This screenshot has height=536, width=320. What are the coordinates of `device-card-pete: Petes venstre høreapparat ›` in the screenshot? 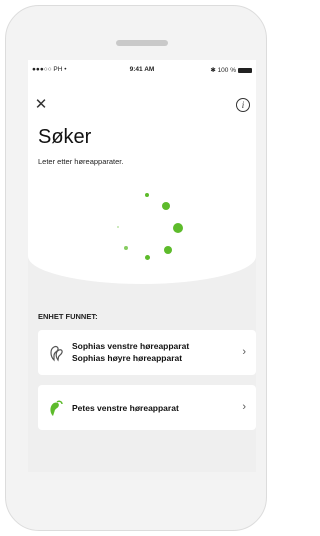 It's located at (147, 407).